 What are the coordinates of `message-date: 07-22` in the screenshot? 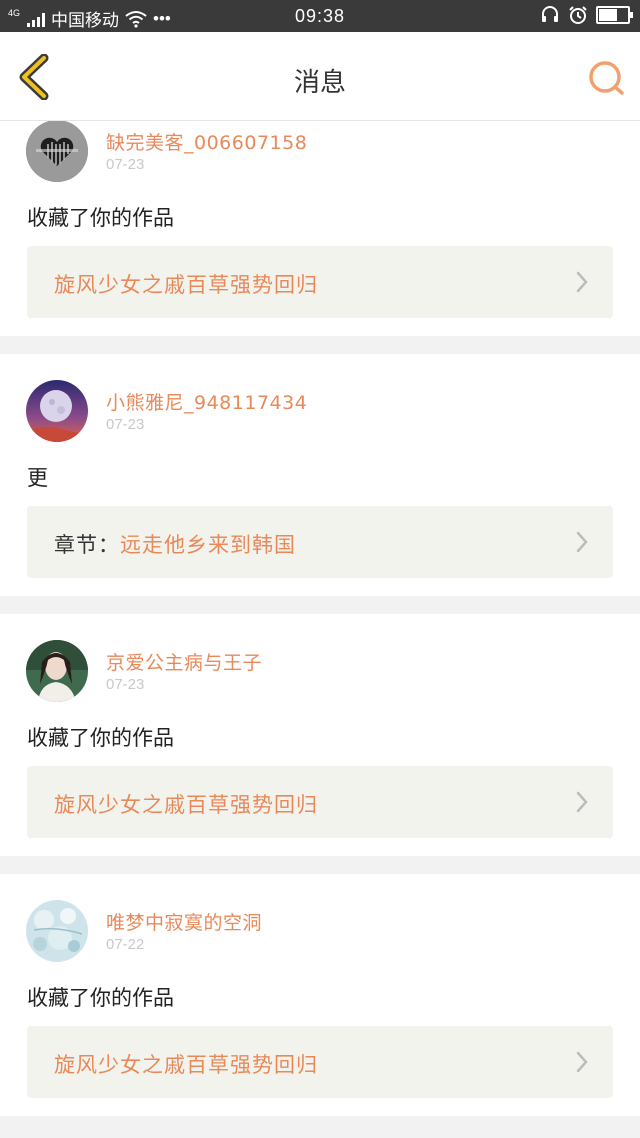 It's located at (125, 944).